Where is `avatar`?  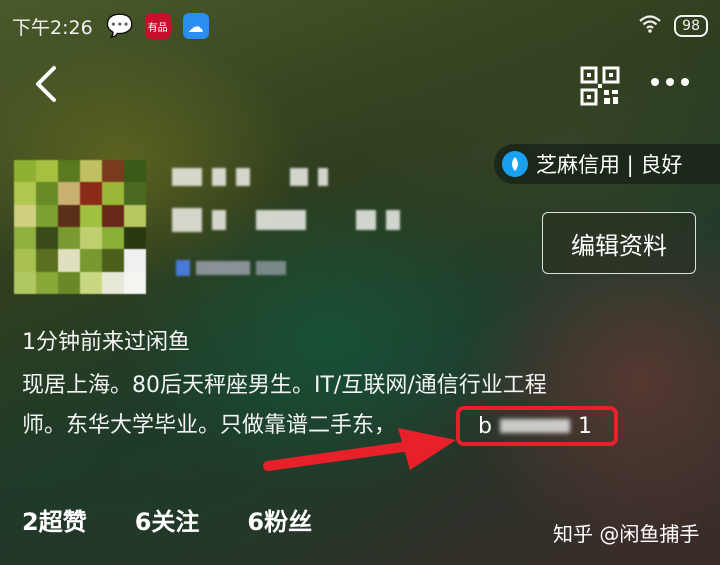
avatar is located at coordinates (80, 227).